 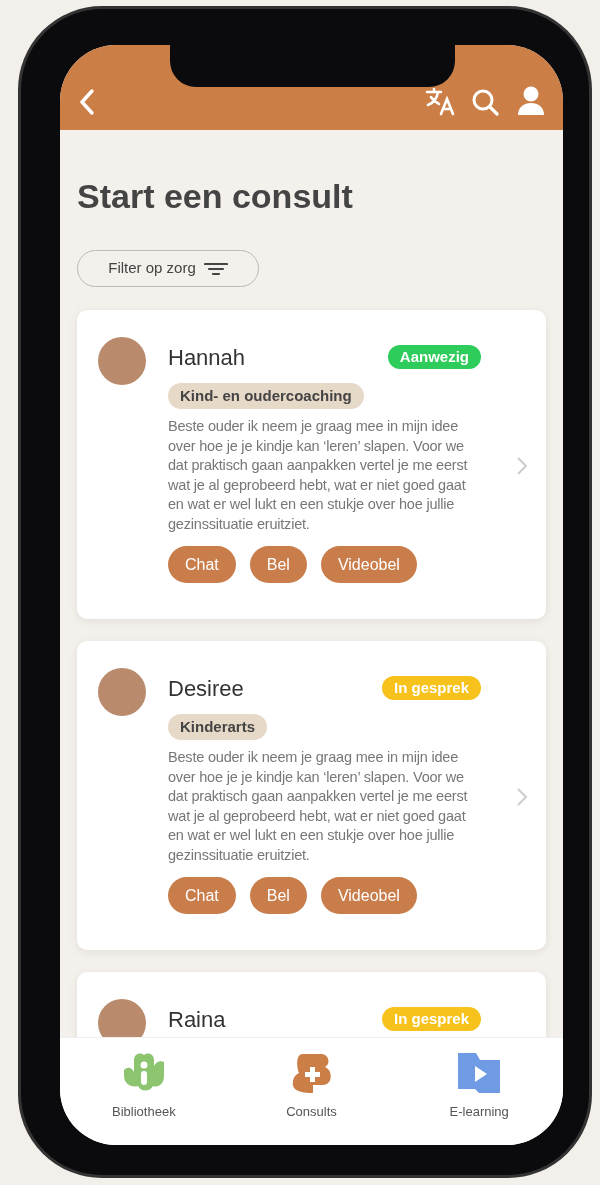 I want to click on nav-tab: E-learning, so click(x=479, y=1087).